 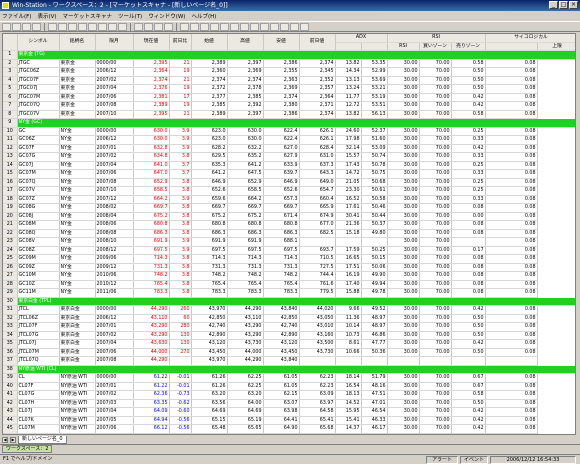 What do you see at coordinates (114, 165) in the screenshot?
I see `table-cell: 2007/04` at bounding box center [114, 165].